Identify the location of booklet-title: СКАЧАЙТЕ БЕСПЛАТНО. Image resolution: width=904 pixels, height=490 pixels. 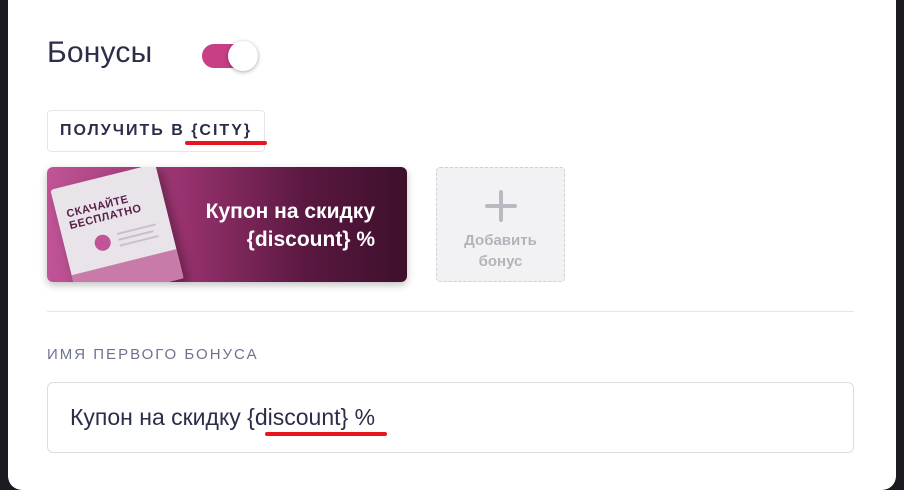
(104, 213).